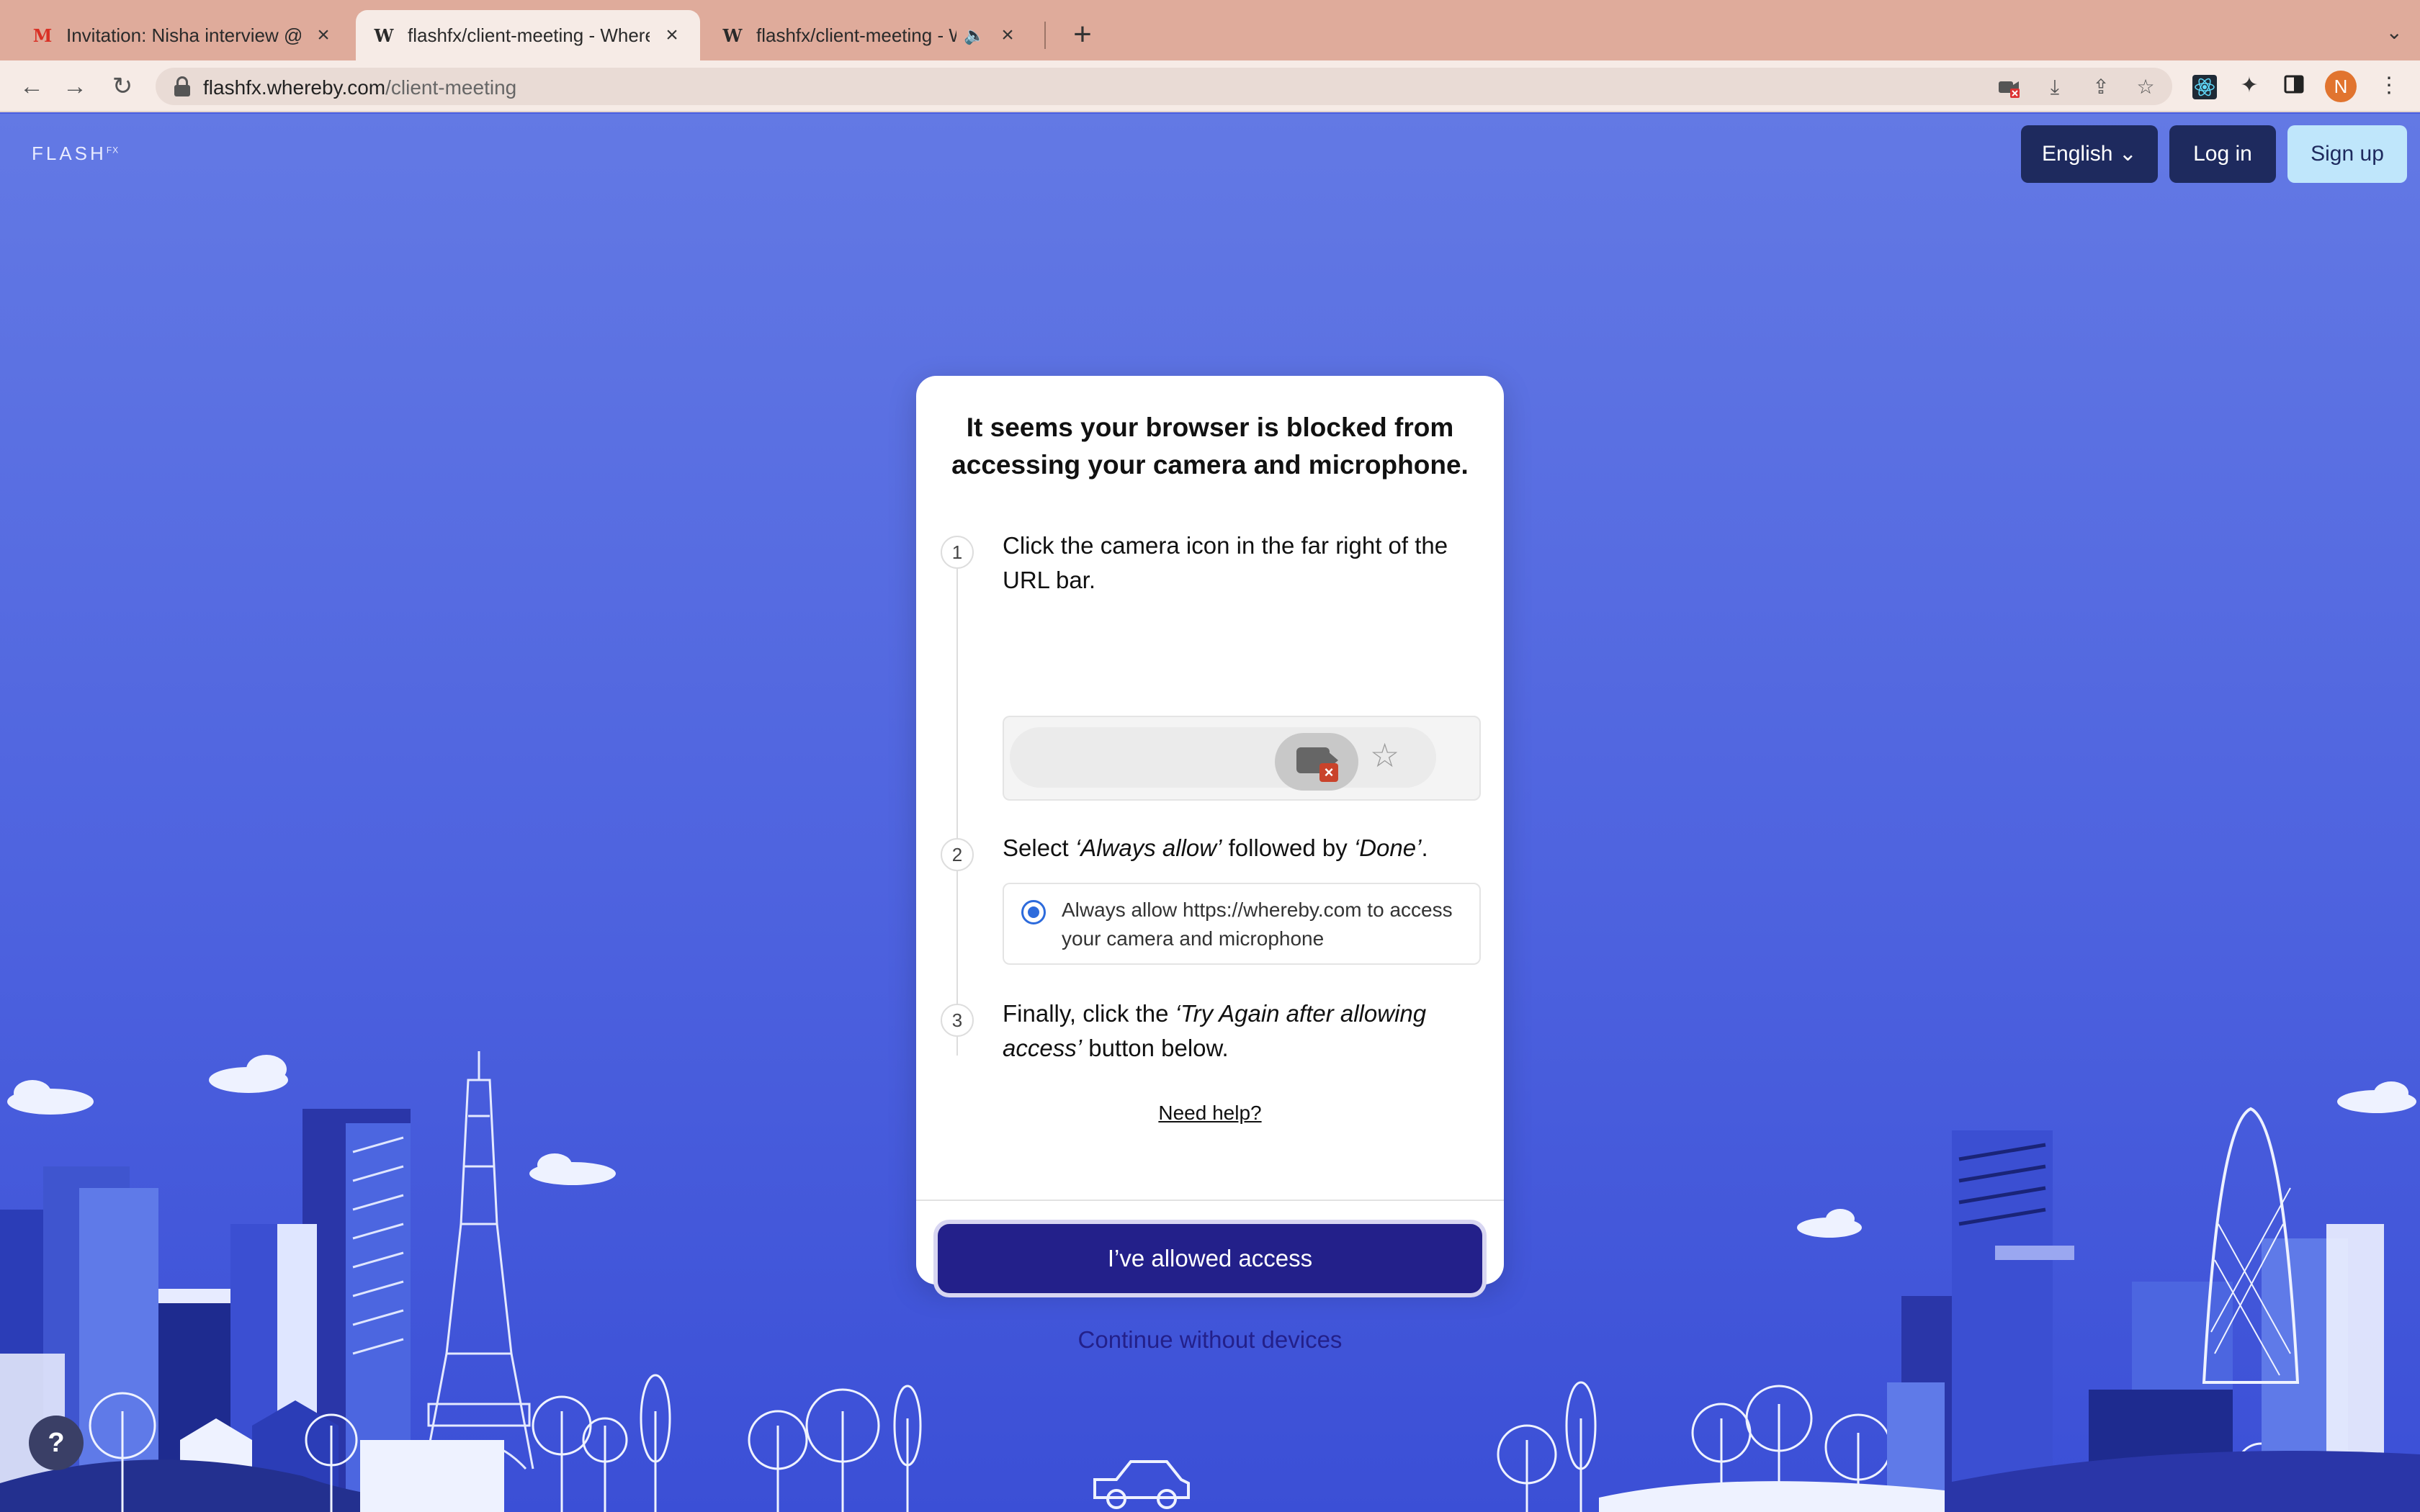 The height and width of the screenshot is (1512, 2420). I want to click on step-2-suffix: ., so click(1424, 847).